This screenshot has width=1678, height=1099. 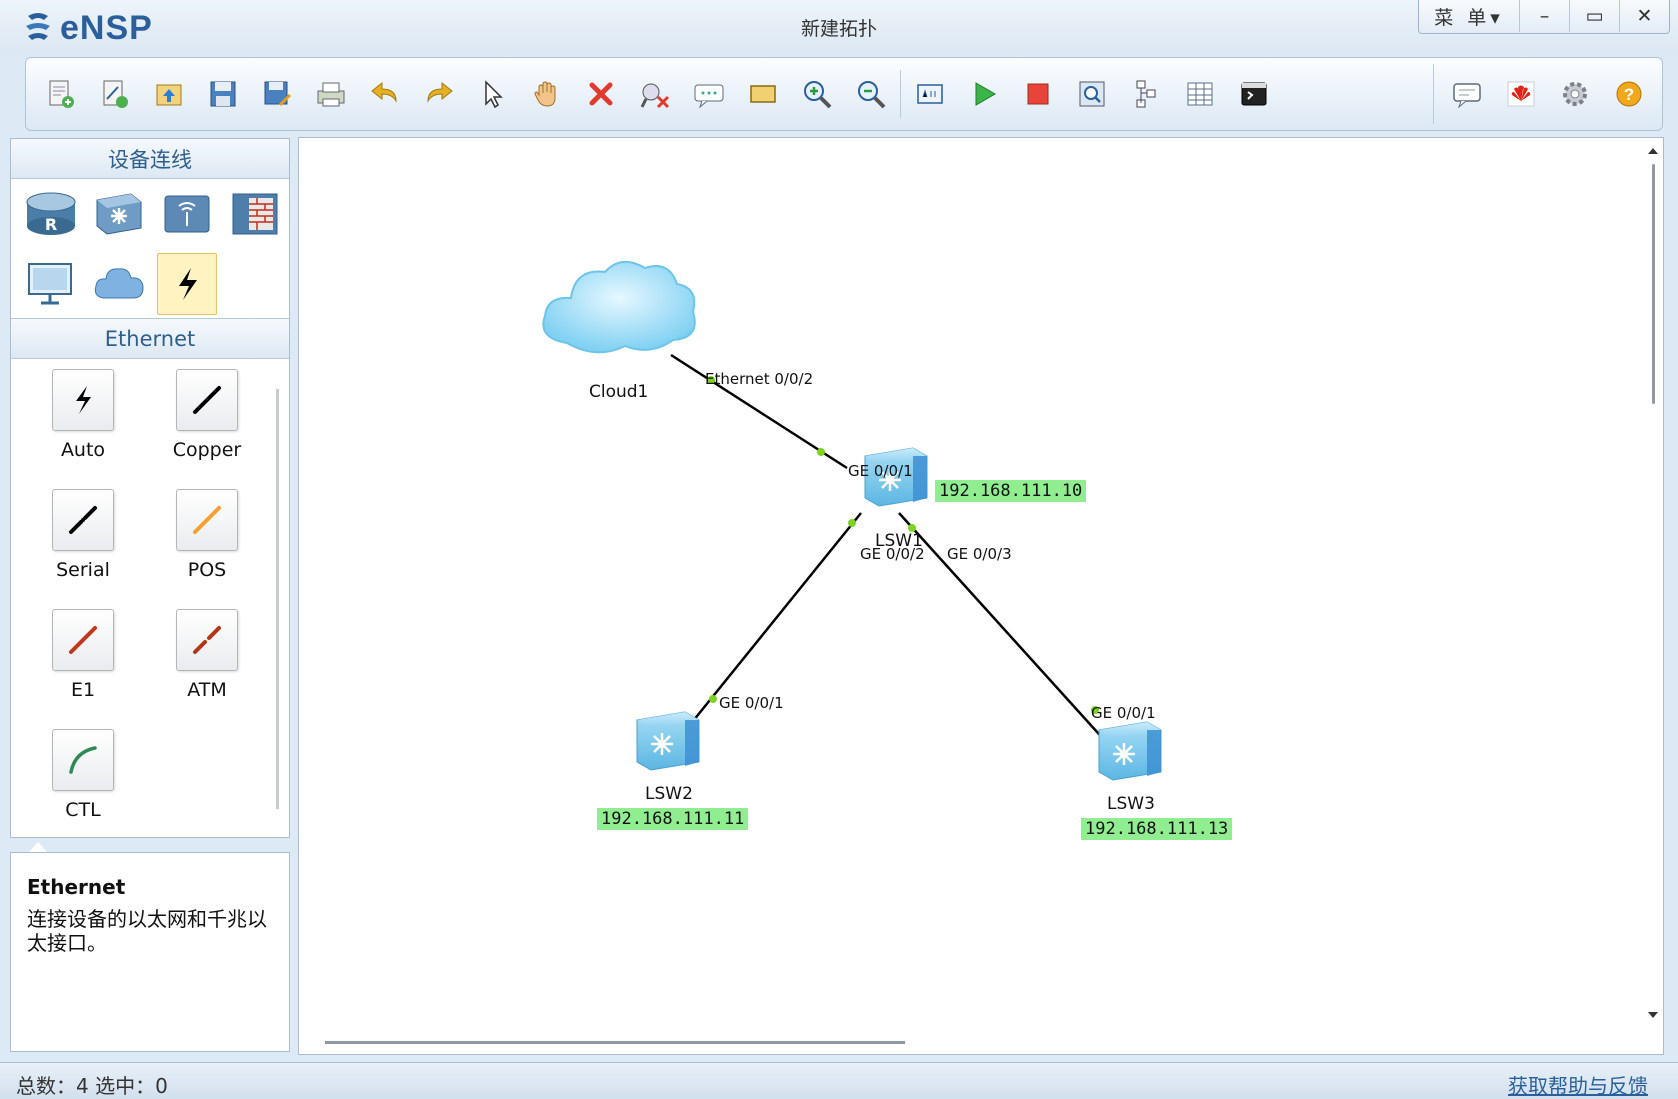 I want to click on cable-pos-box, so click(x=207, y=520).